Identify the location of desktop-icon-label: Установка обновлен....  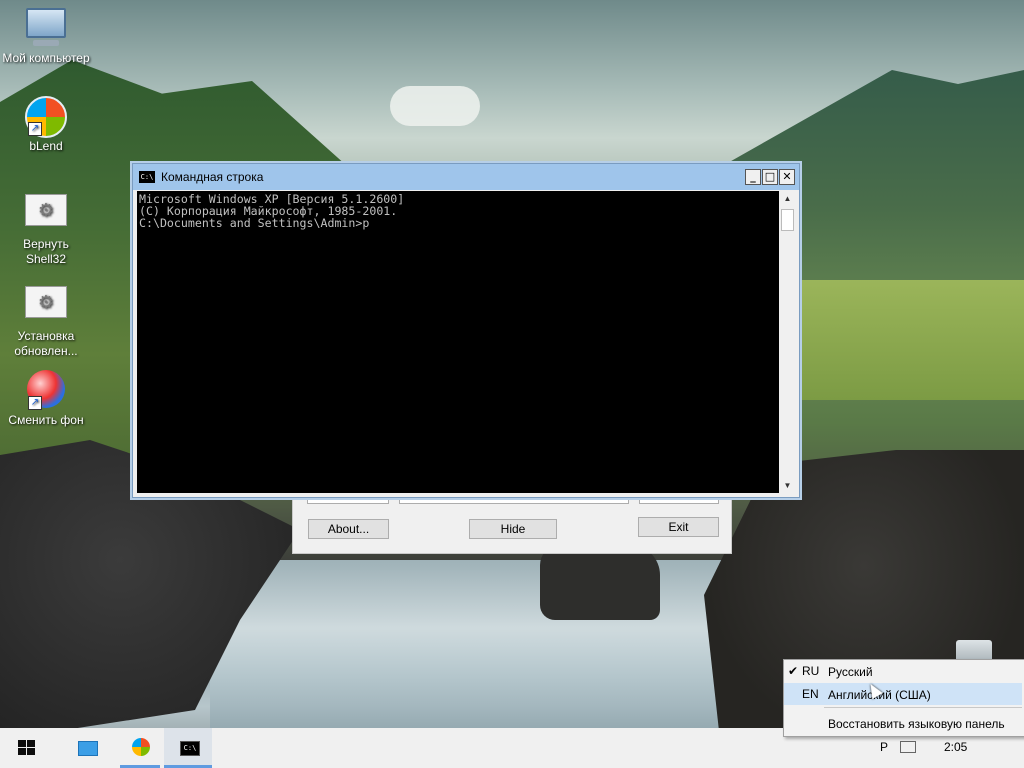
(46, 343).